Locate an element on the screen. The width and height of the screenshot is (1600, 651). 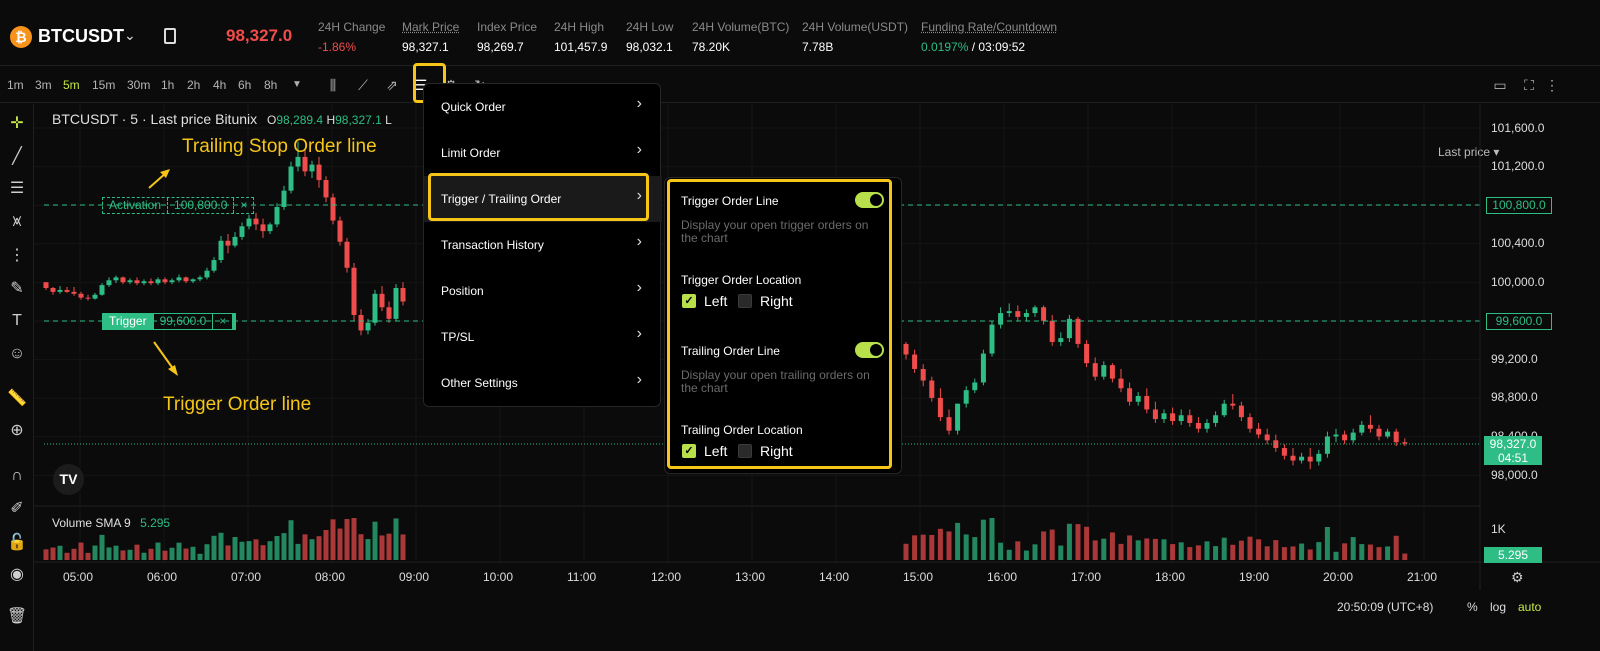
menu-item-limit-order: Limit Order › is located at coordinates (543, 153).